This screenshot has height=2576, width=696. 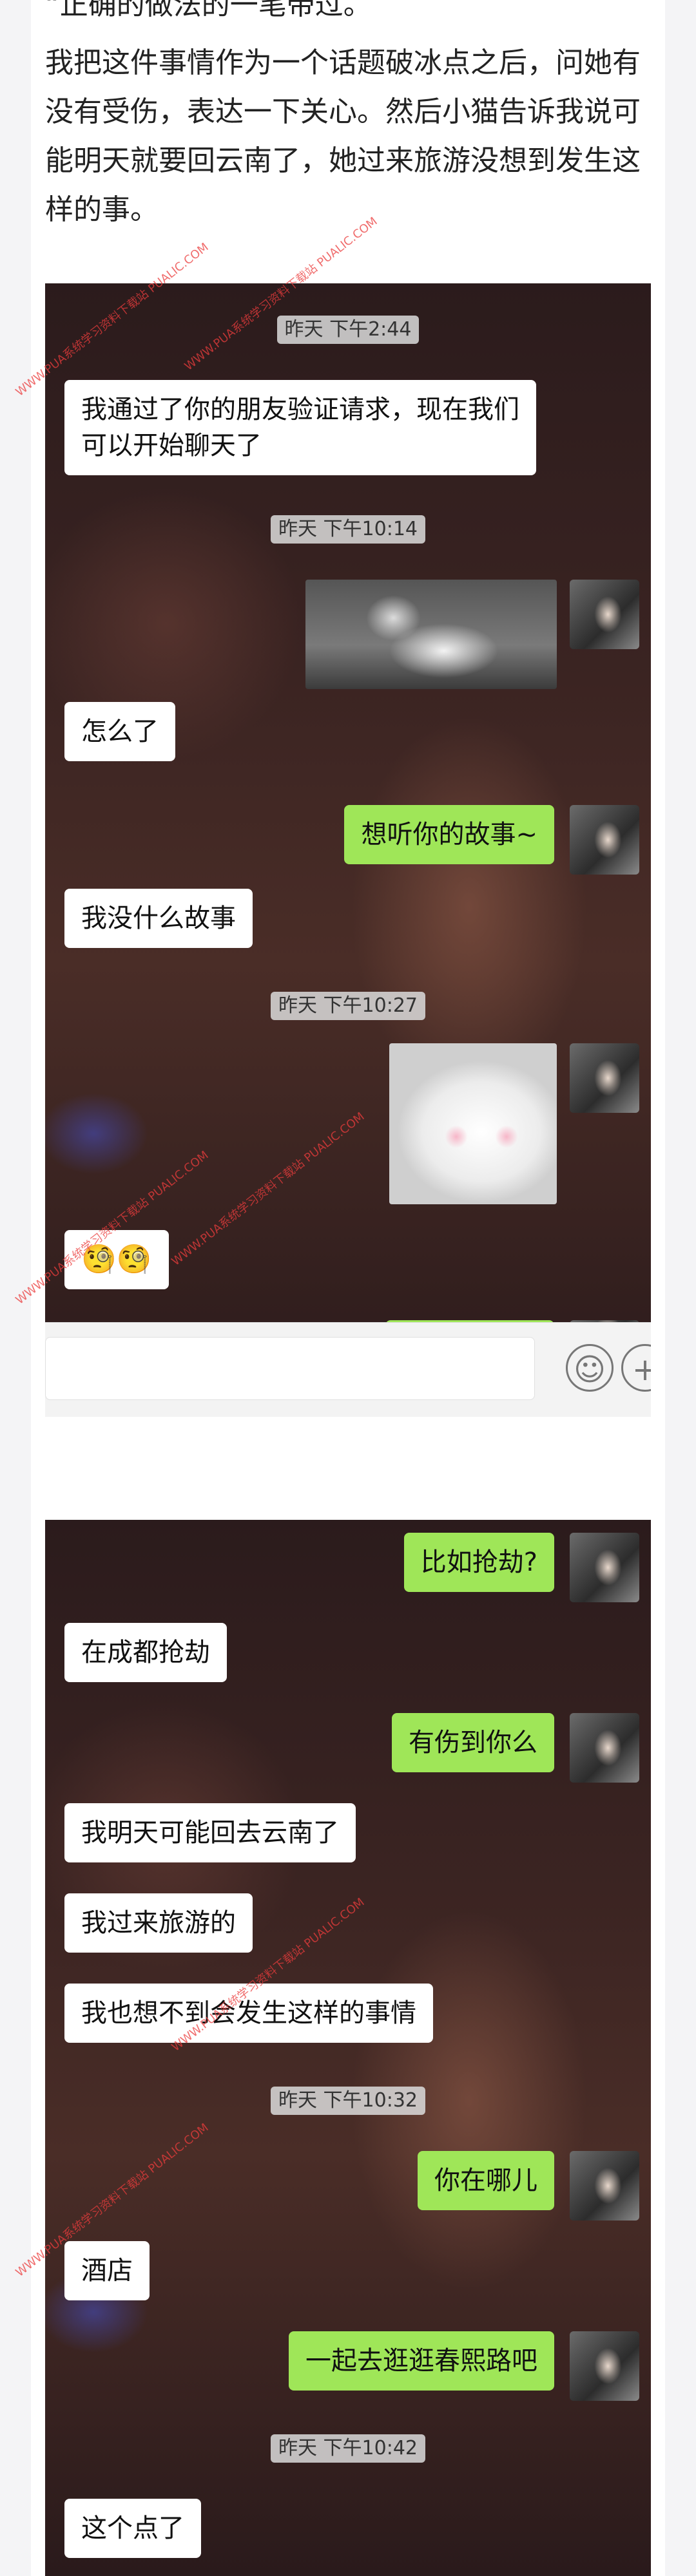 I want to click on chat-input-bar: ☺ +, so click(x=348, y=1370).